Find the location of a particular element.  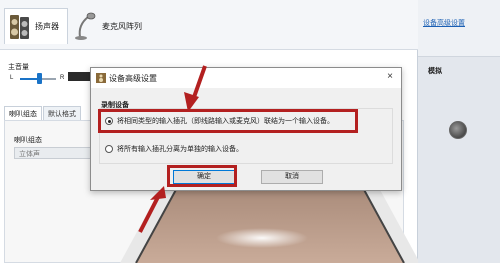

annotation-arrows is located at coordinates (172, 149).